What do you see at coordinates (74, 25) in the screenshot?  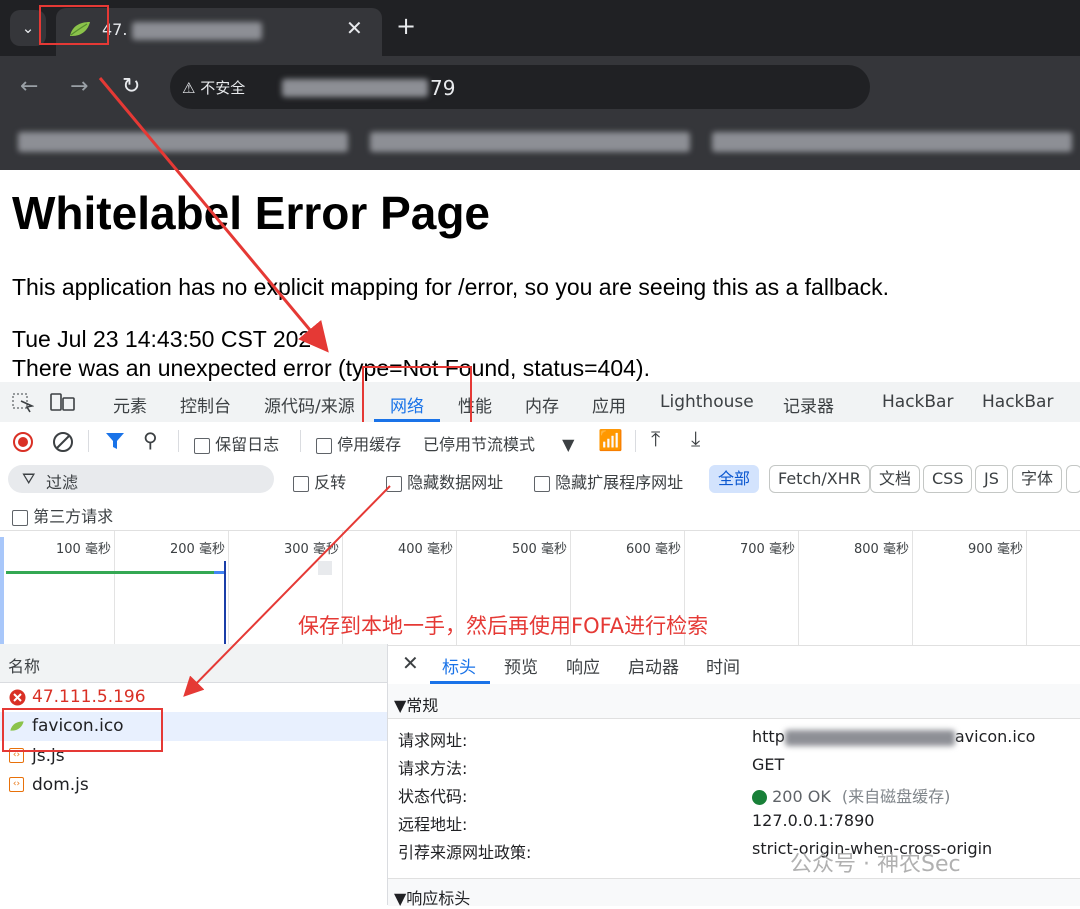 I see `annotation-box-tab-icon` at bounding box center [74, 25].